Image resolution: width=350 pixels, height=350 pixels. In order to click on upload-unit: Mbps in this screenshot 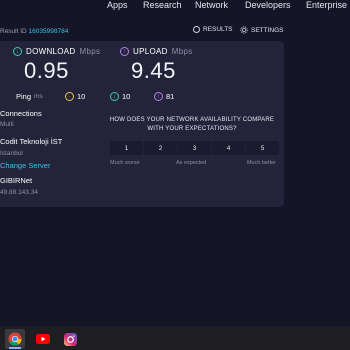, I will do `click(182, 51)`.